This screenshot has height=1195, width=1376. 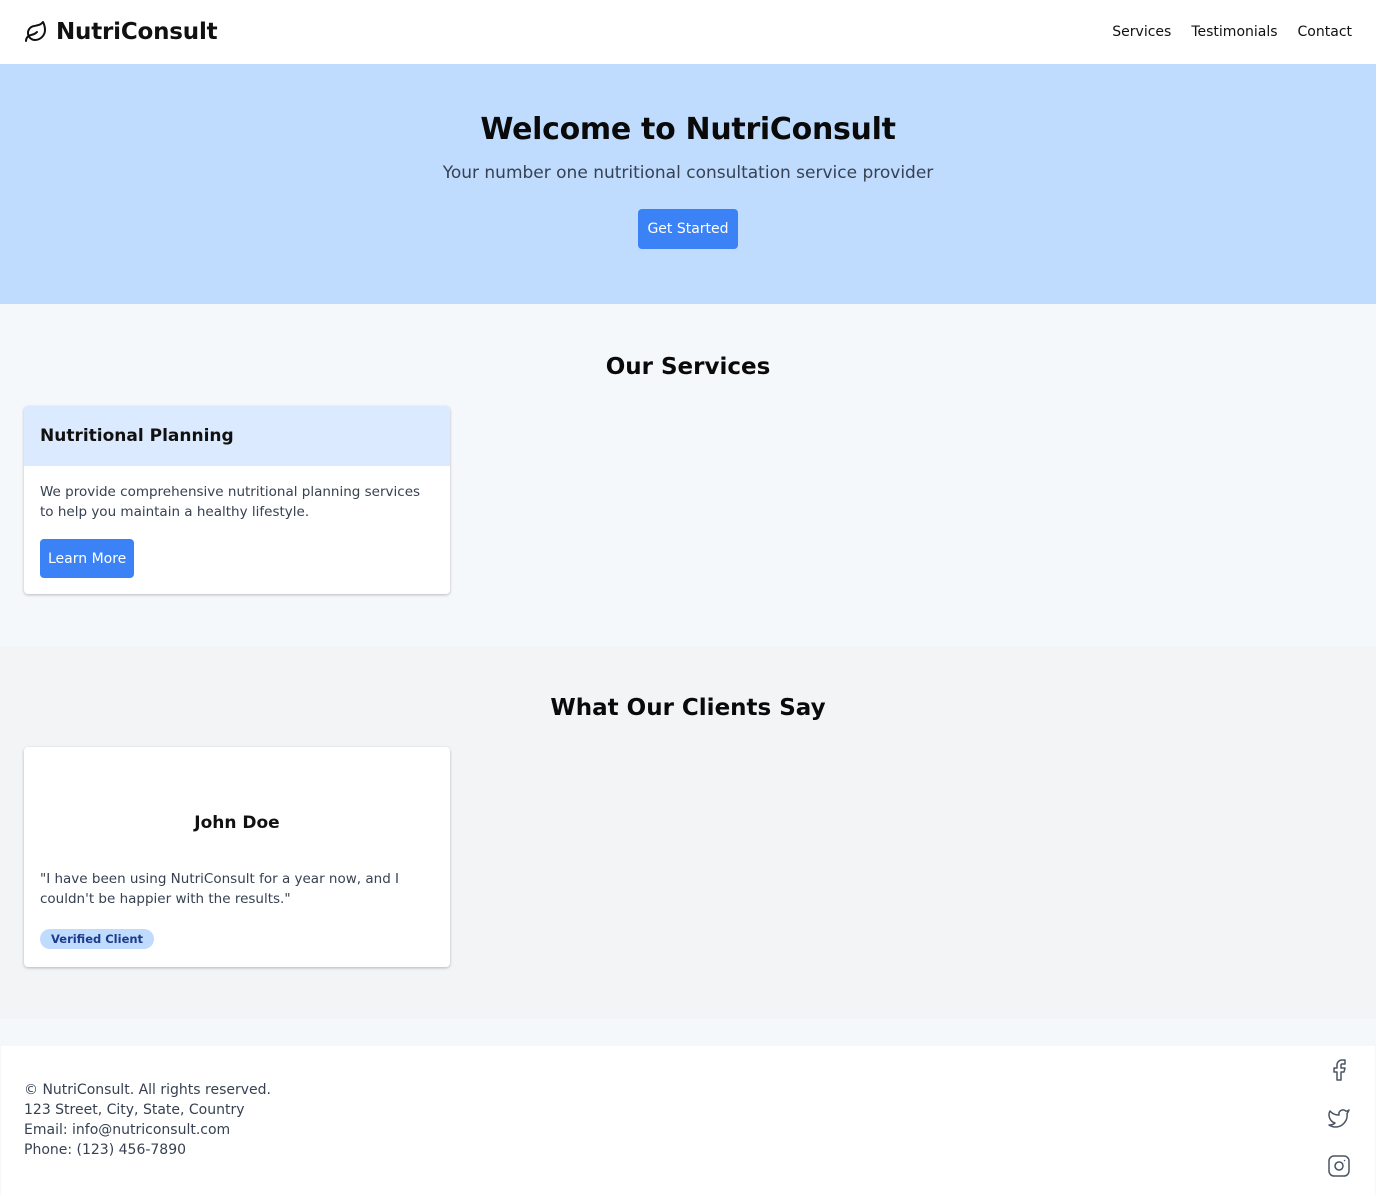 I want to click on social-links, so click(x=1339, y=1118).